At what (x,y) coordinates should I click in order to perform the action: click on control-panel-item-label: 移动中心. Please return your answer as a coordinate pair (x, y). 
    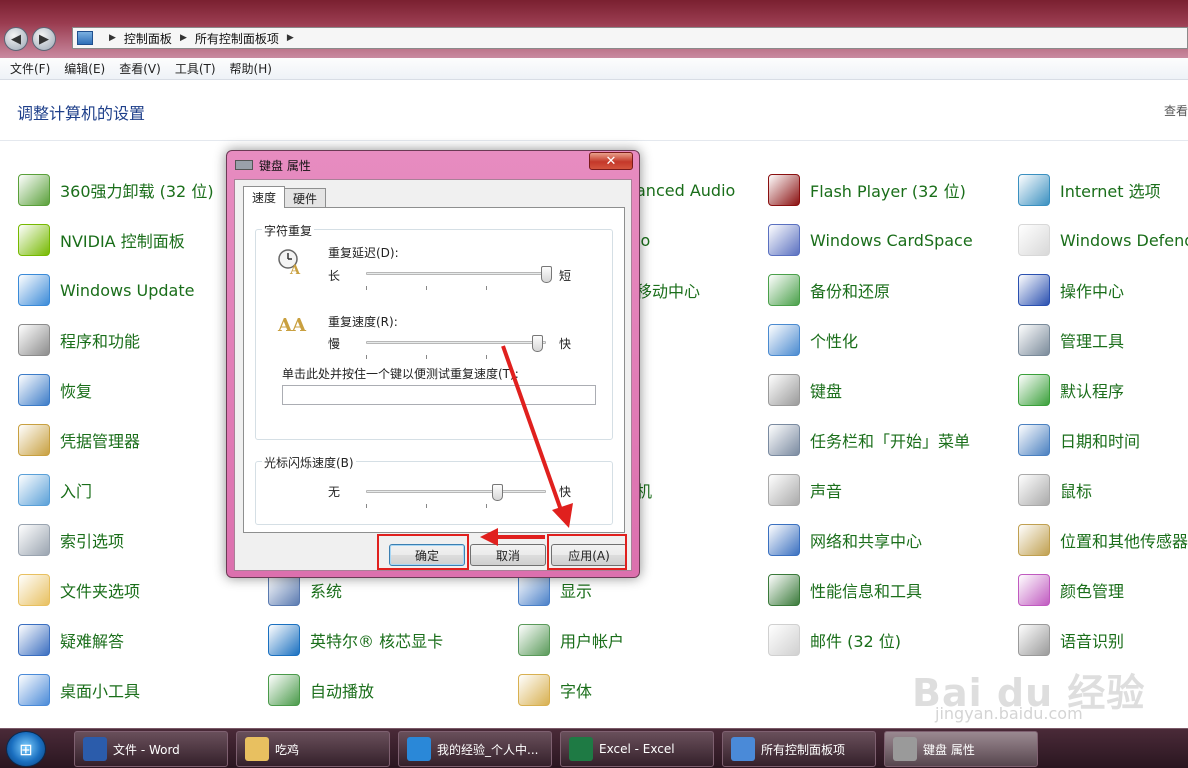
    Looking at the image, I should click on (668, 291).